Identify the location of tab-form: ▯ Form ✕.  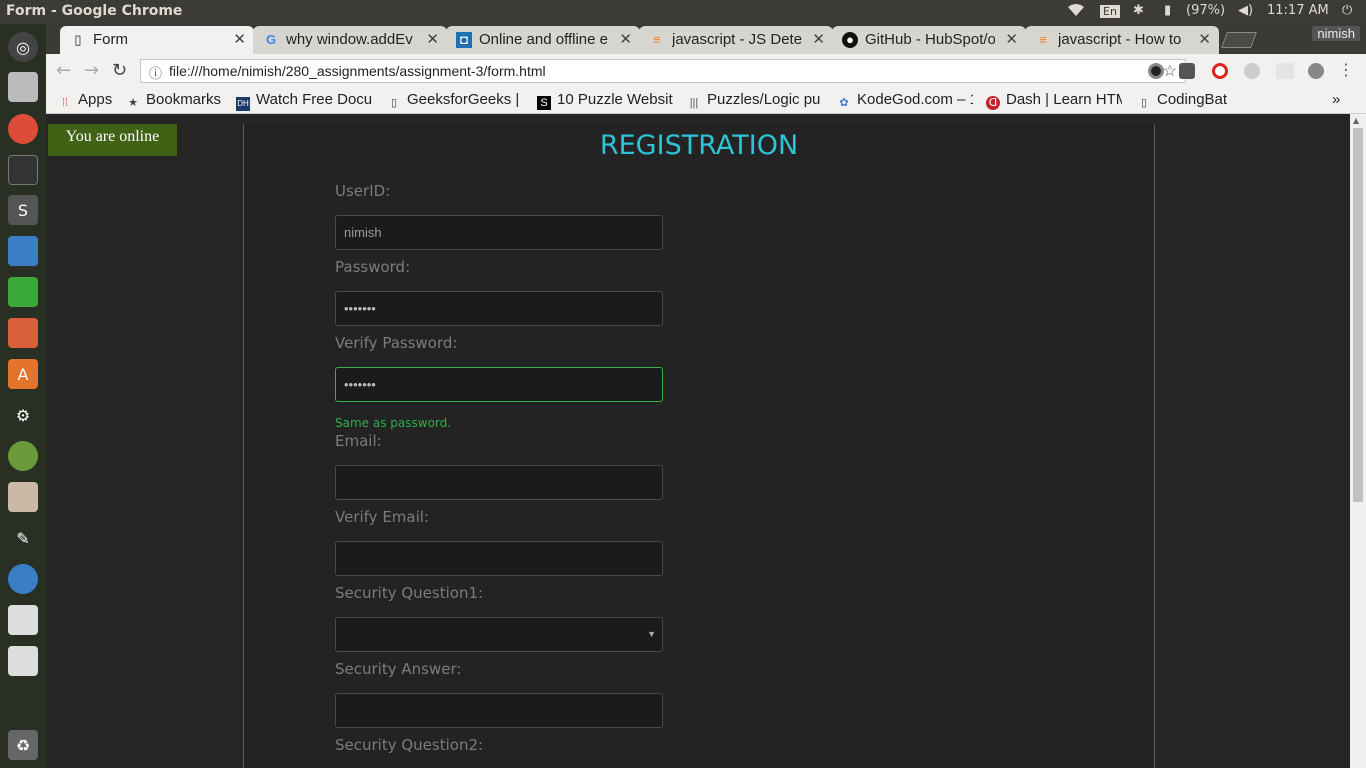
(157, 40).